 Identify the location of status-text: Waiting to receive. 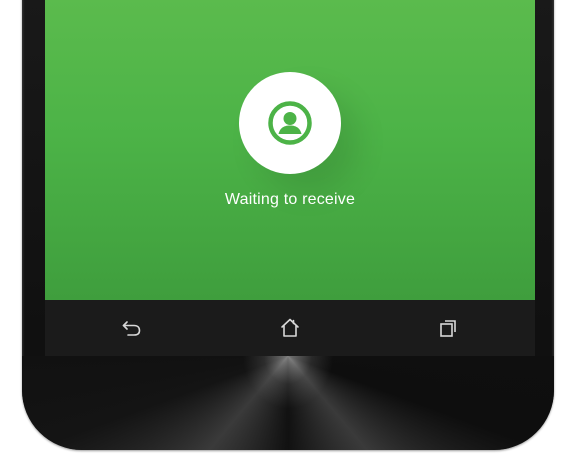
(290, 199).